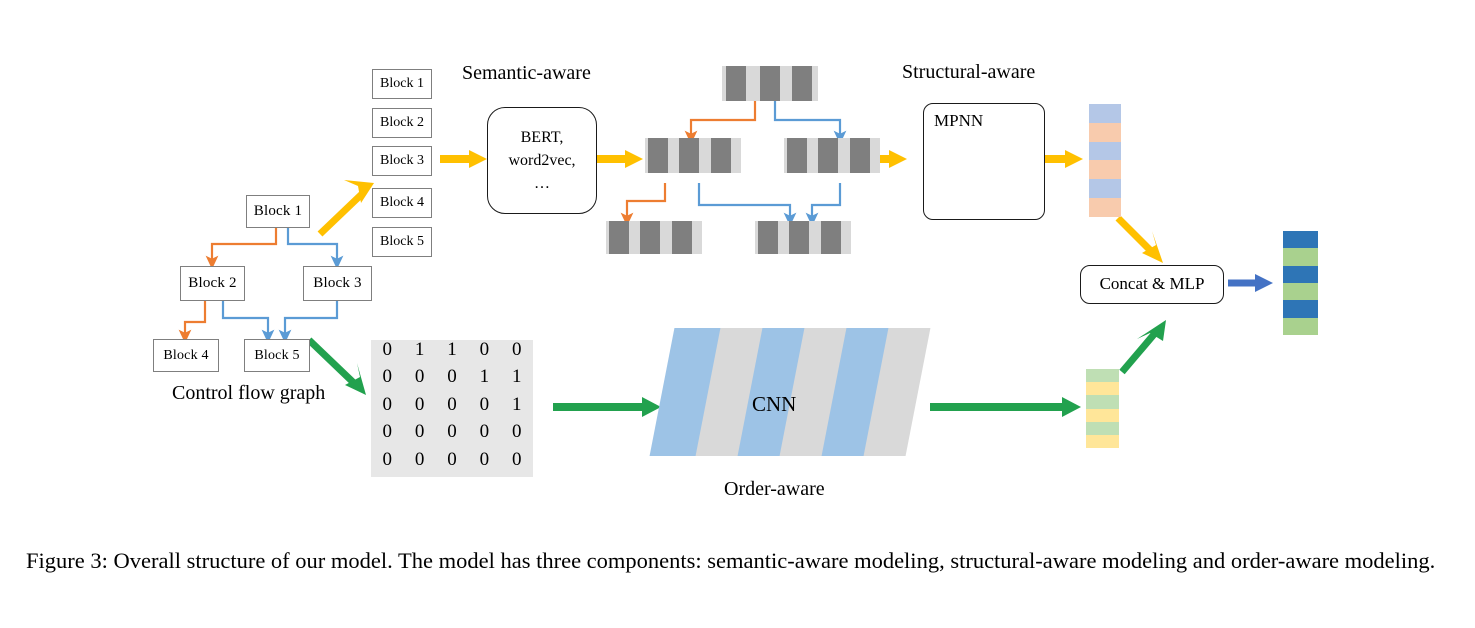 The width and height of the screenshot is (1475, 628). What do you see at coordinates (463, 159) in the screenshot?
I see `arrow-blocklist-to-encoder` at bounding box center [463, 159].